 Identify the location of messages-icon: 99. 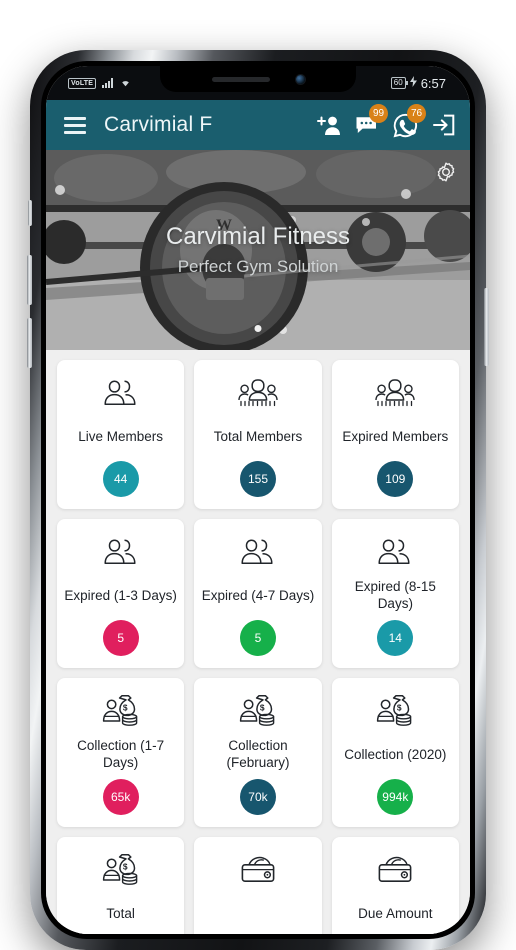
(371, 121).